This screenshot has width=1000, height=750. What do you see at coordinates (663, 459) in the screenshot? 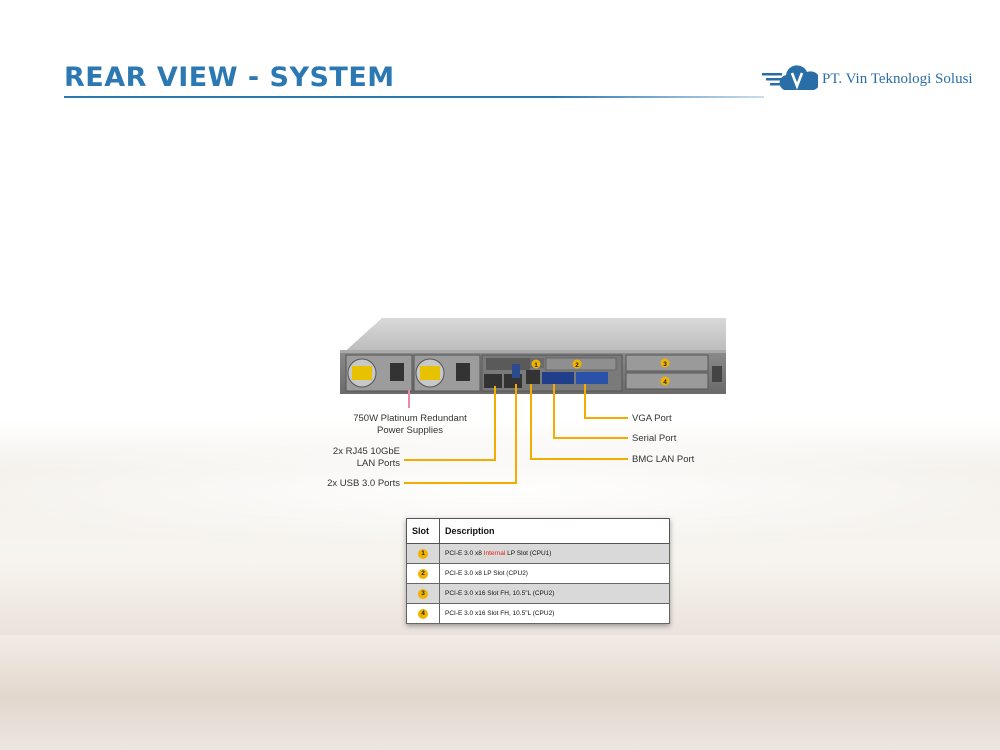
I see `label-bmc-lan-port: BMC LAN Port` at bounding box center [663, 459].